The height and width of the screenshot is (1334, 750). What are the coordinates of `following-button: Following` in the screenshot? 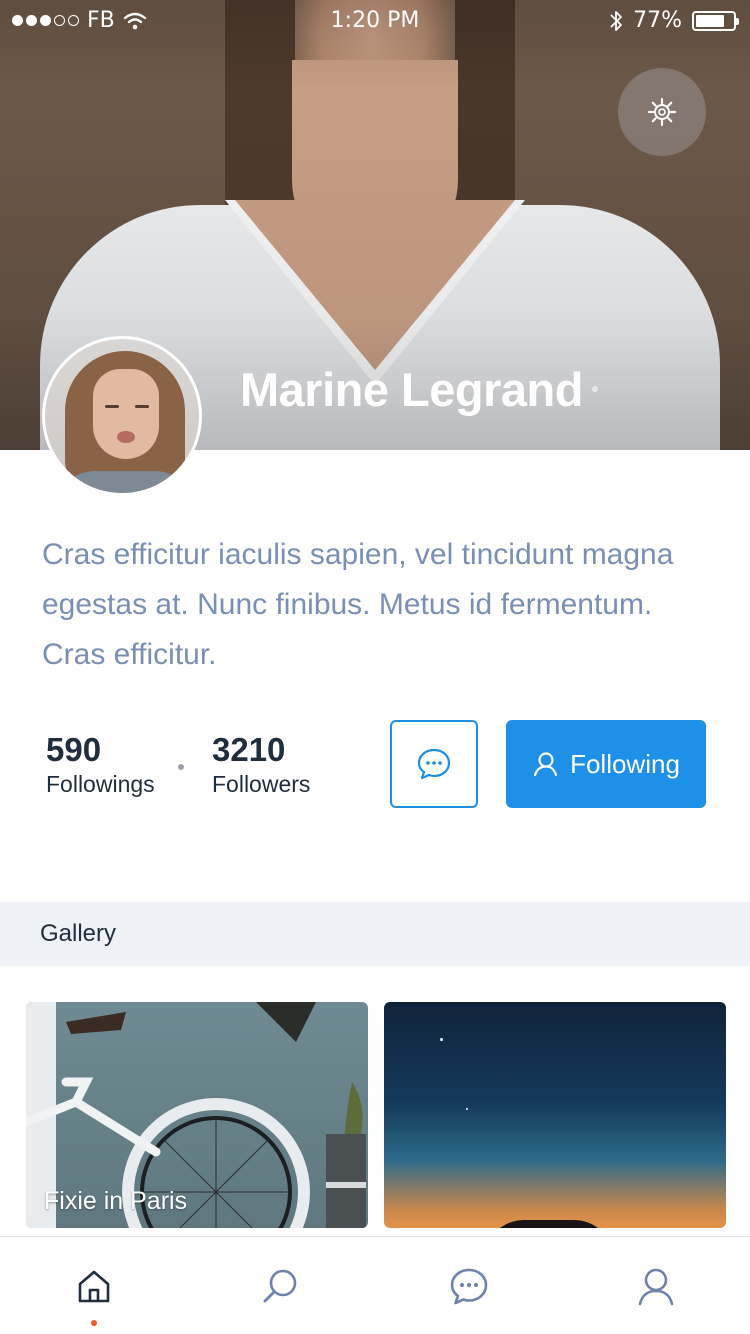 It's located at (606, 764).